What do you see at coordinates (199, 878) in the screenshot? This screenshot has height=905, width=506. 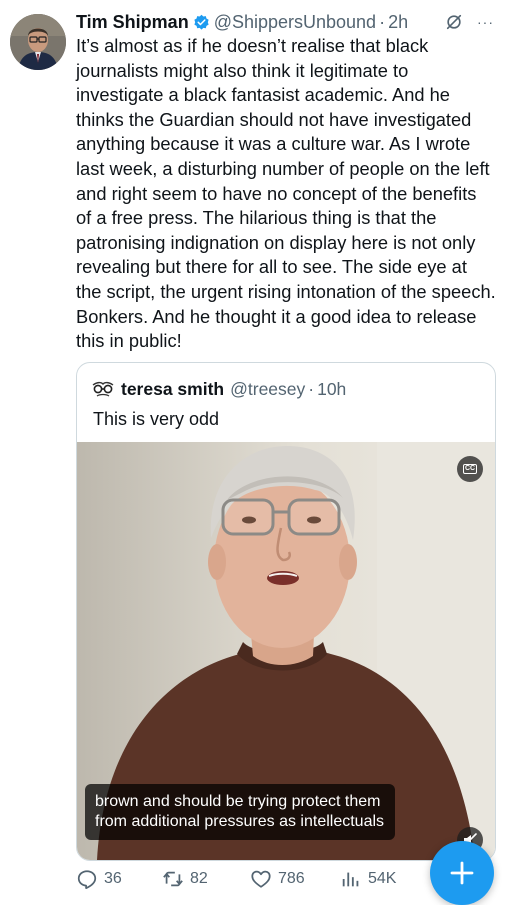 I see `repost-count: 82` at bounding box center [199, 878].